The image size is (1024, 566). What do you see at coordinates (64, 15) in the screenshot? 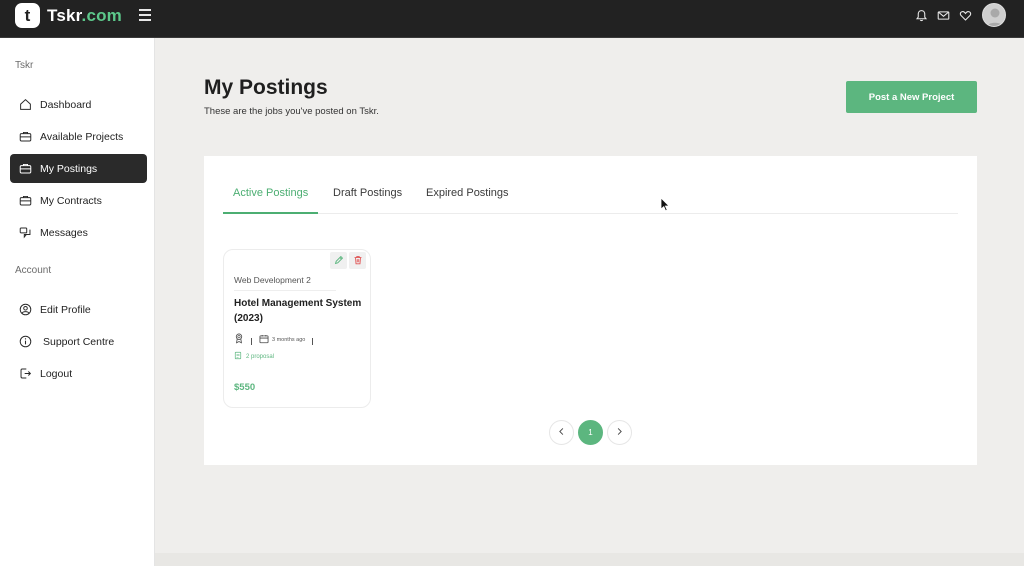
I see `brand-name-main: Tskr` at bounding box center [64, 15].